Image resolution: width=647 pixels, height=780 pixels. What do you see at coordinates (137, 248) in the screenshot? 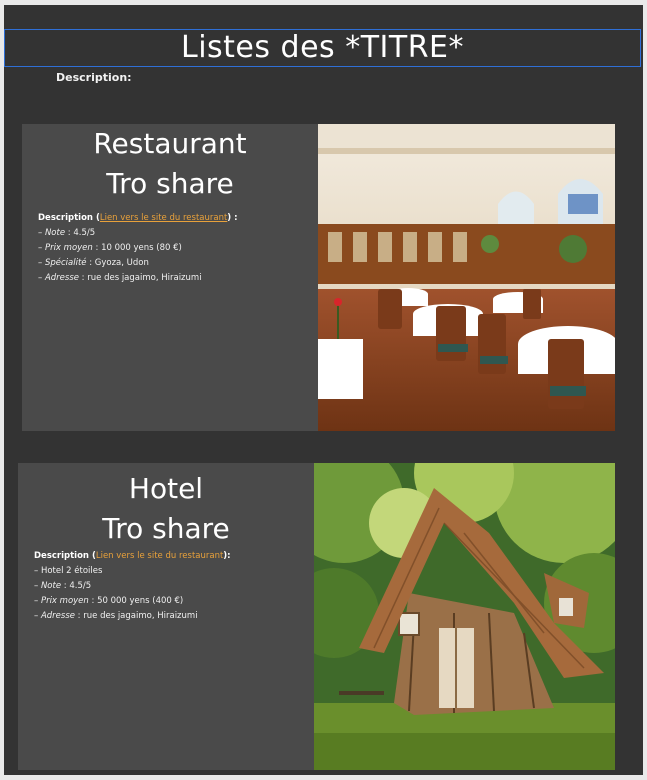
I see `restaurant-price-value: : 10 000 yens (80 €)` at bounding box center [137, 248].